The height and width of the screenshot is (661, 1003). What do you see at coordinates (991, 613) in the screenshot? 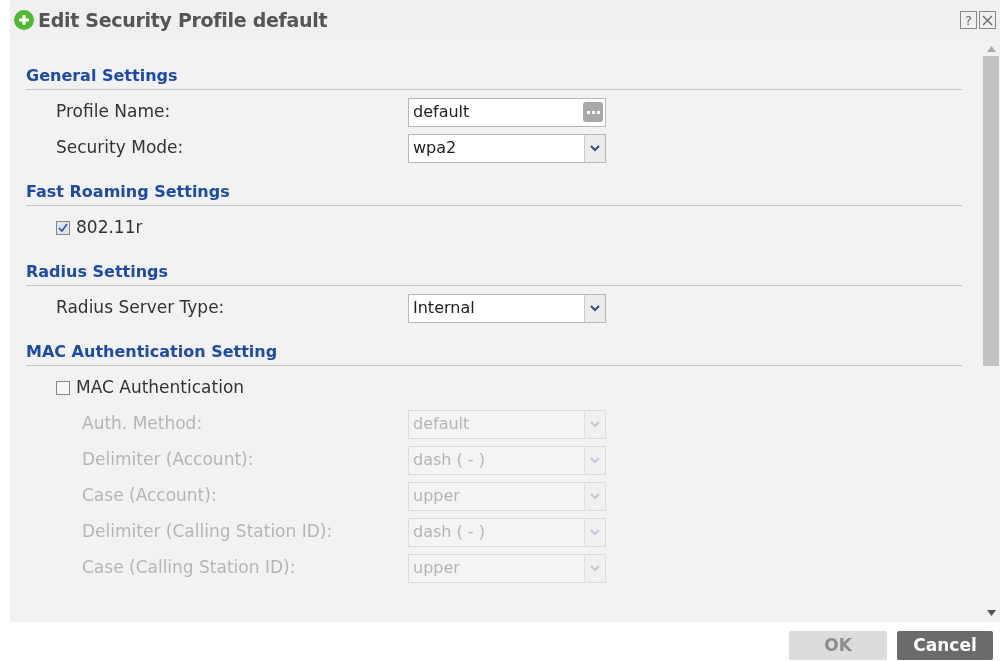
I see `scroll-down-icon` at bounding box center [991, 613].